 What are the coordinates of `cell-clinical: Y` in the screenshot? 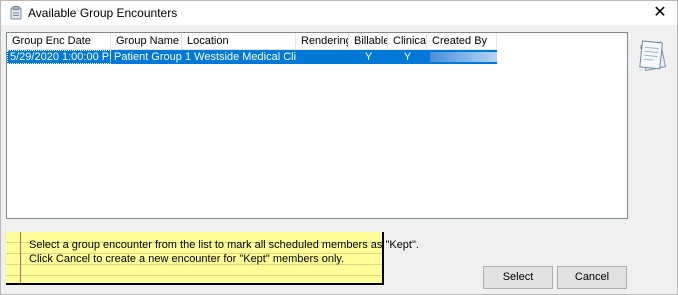 It's located at (407, 57).